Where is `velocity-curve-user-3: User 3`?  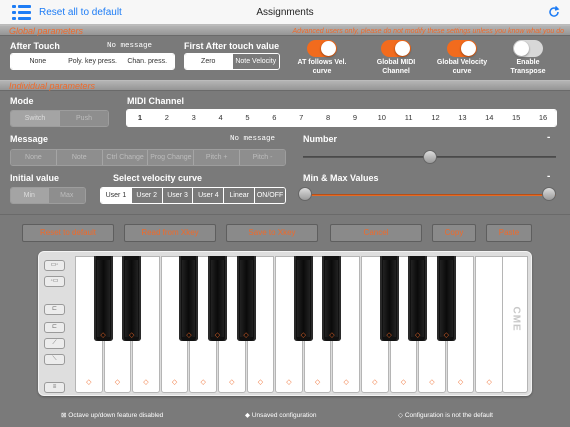 velocity-curve-user-3: User 3 is located at coordinates (178, 195).